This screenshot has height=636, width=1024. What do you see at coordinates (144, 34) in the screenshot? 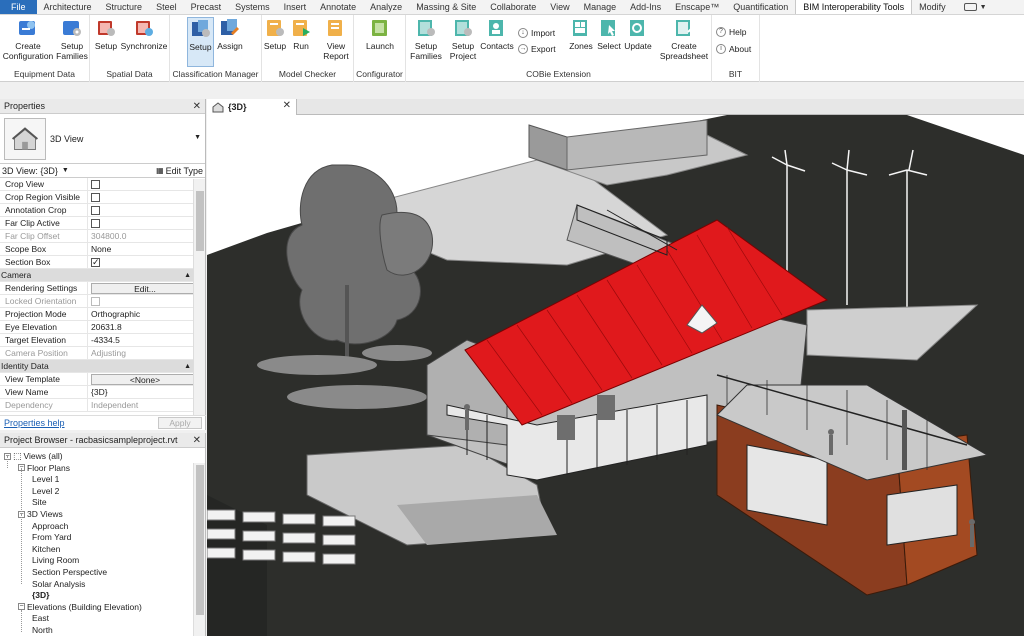
I see `synchronize-button: Synchronize` at bounding box center [144, 34].